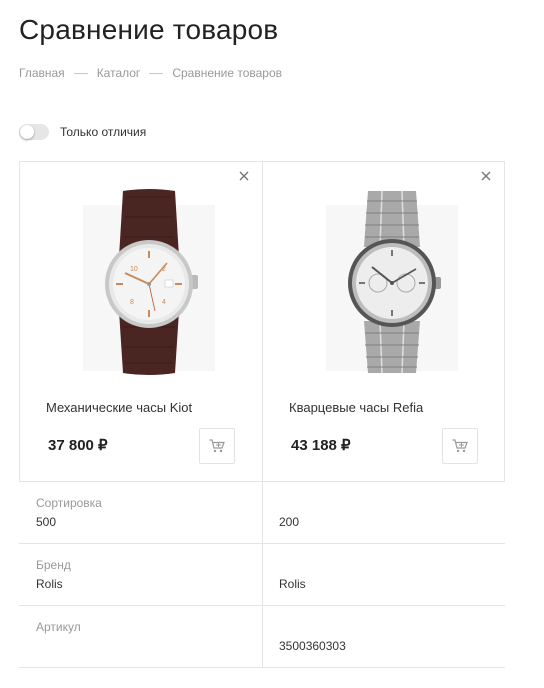 This screenshot has height=688, width=544. What do you see at coordinates (289, 522) in the screenshot?
I see `property-value: 200` at bounding box center [289, 522].